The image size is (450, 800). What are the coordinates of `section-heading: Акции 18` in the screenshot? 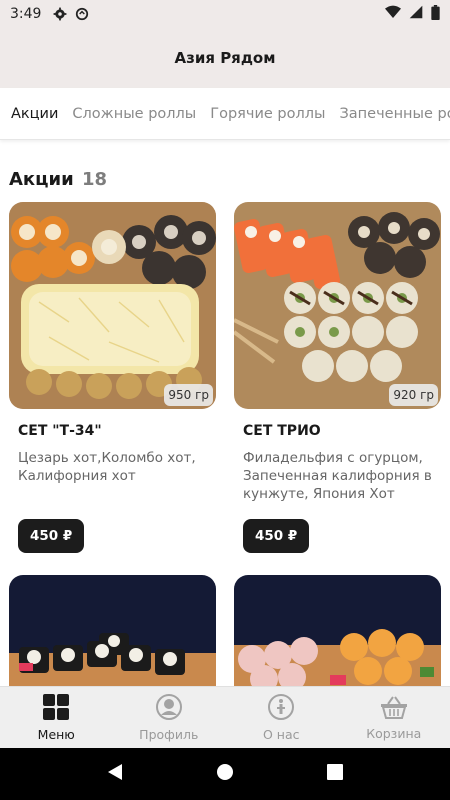 It's located at (58, 179).